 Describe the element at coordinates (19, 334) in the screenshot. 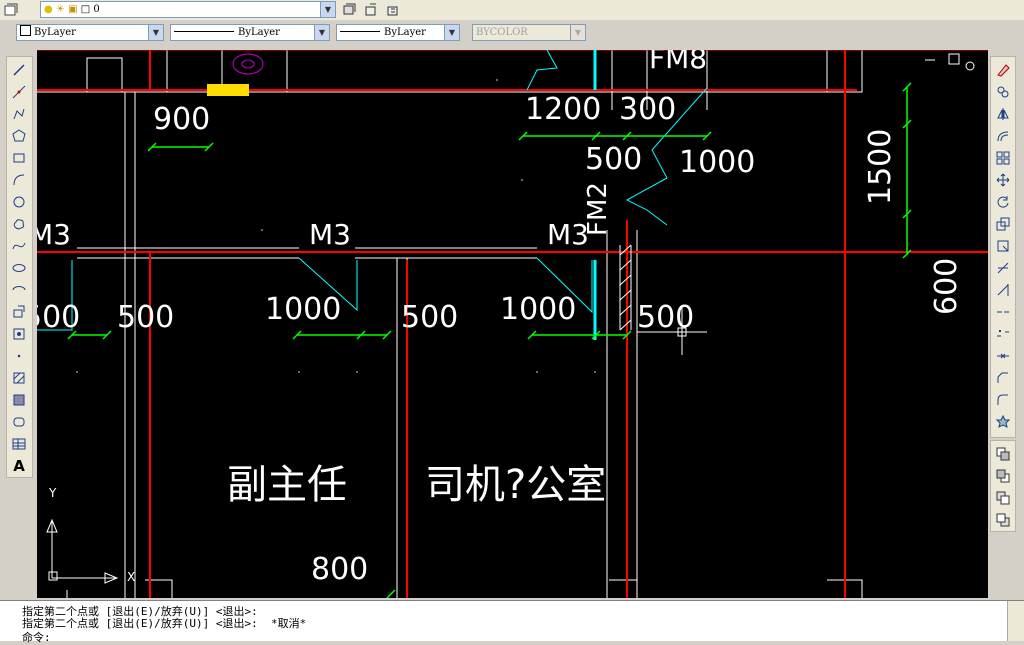

I see `make-block-icon` at that location.